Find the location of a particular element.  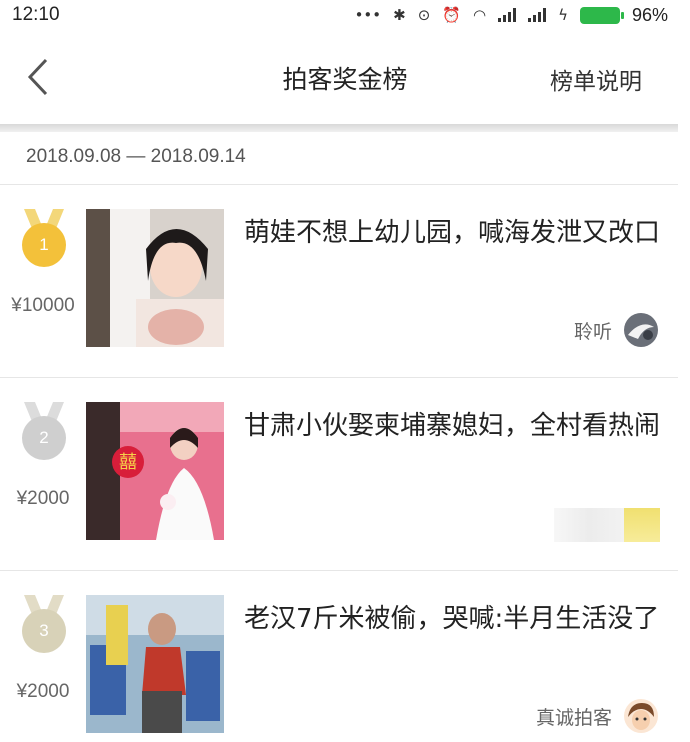

rank-explanation-link: 榜单说明 is located at coordinates (596, 79).